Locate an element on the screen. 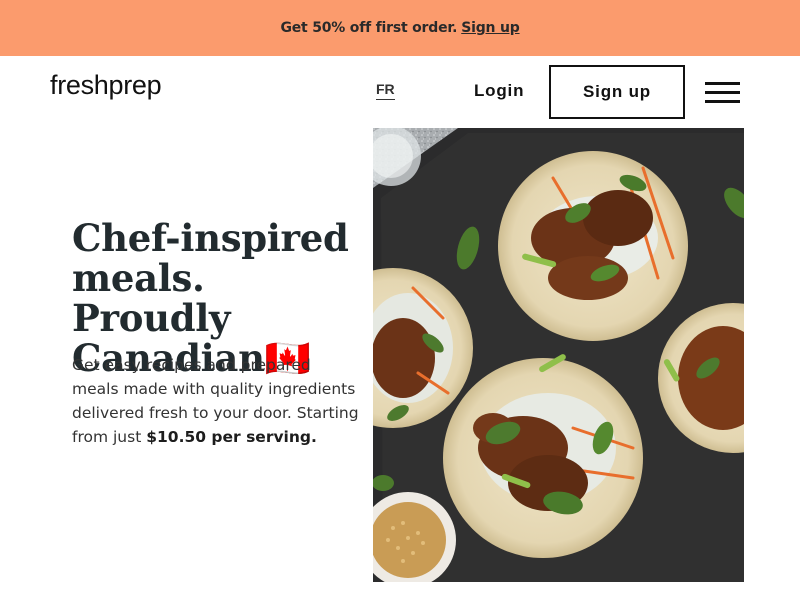 The height and width of the screenshot is (600, 800). promo-banner: Get 50% off first order. Sign up is located at coordinates (400, 28).